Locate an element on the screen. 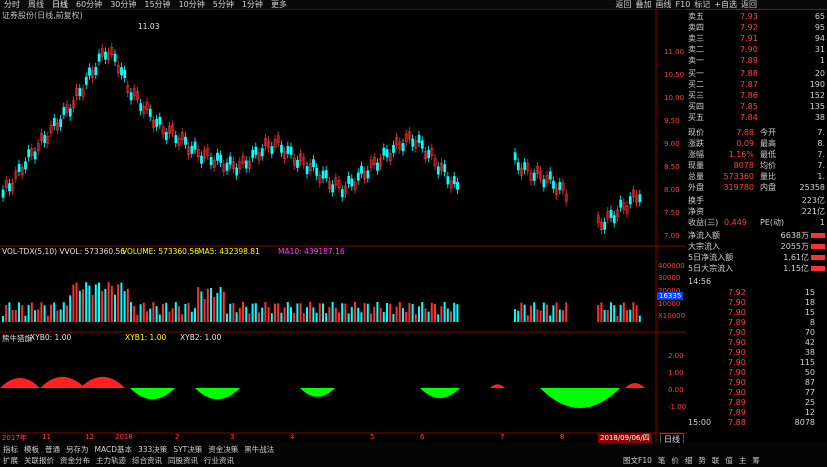 This screenshot has width=827, height=467. bottom-right-tab-8: 筹 is located at coordinates (756, 460).